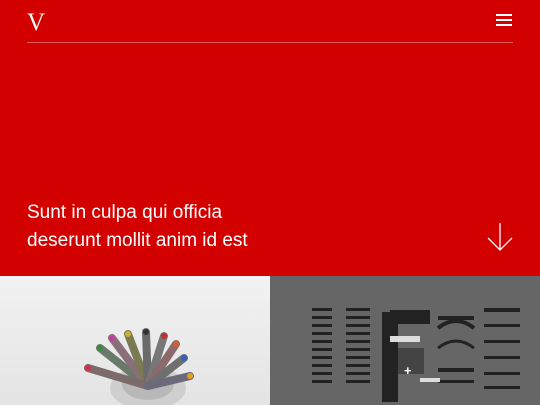 The height and width of the screenshot is (405, 540). I want to click on header-divider, so click(270, 42).